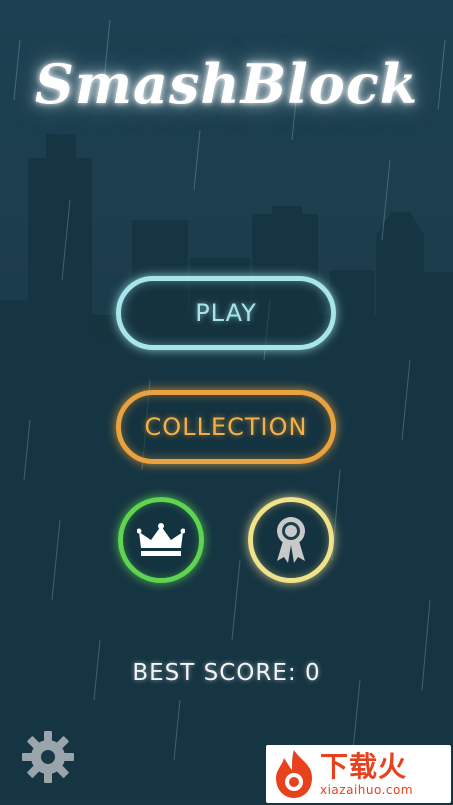 The width and height of the screenshot is (453, 805). What do you see at coordinates (364, 766) in the screenshot?
I see `watermark-chinese-text: 下载火` at bounding box center [364, 766].